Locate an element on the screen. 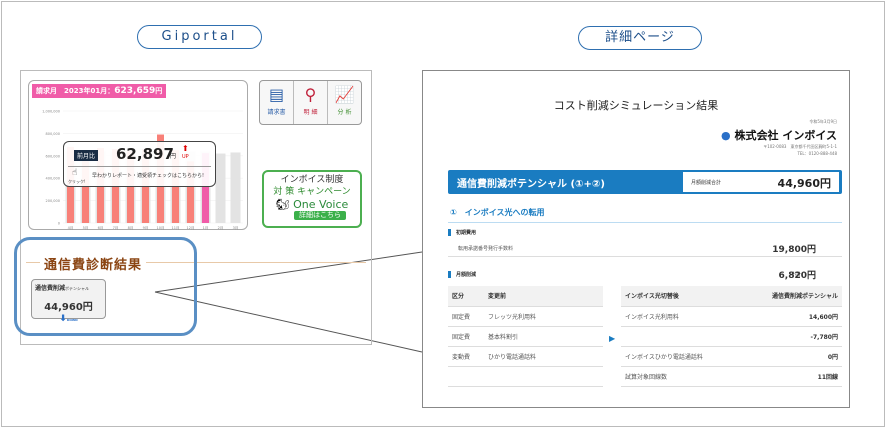  up-arrow-icon: ⬆ UP is located at coordinates (185, 152).